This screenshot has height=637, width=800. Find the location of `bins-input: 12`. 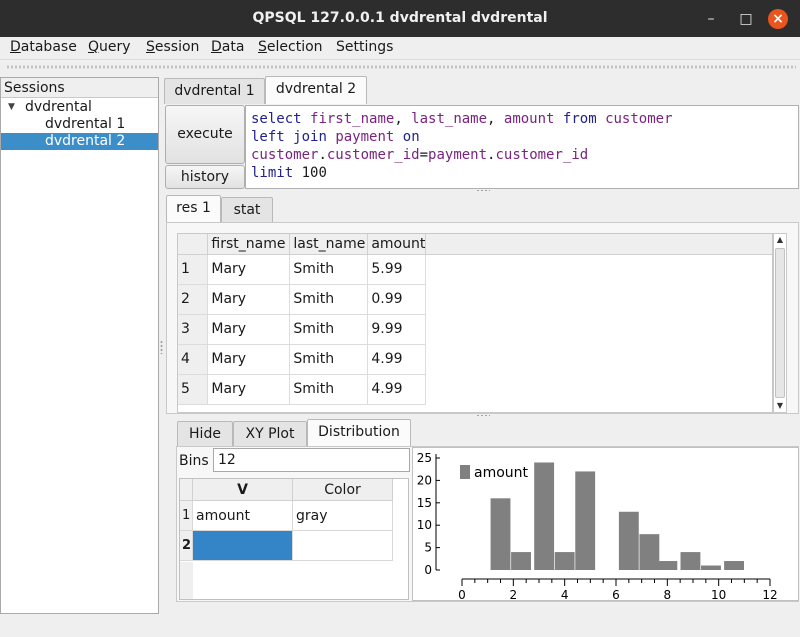

bins-input: 12 is located at coordinates (311, 460).